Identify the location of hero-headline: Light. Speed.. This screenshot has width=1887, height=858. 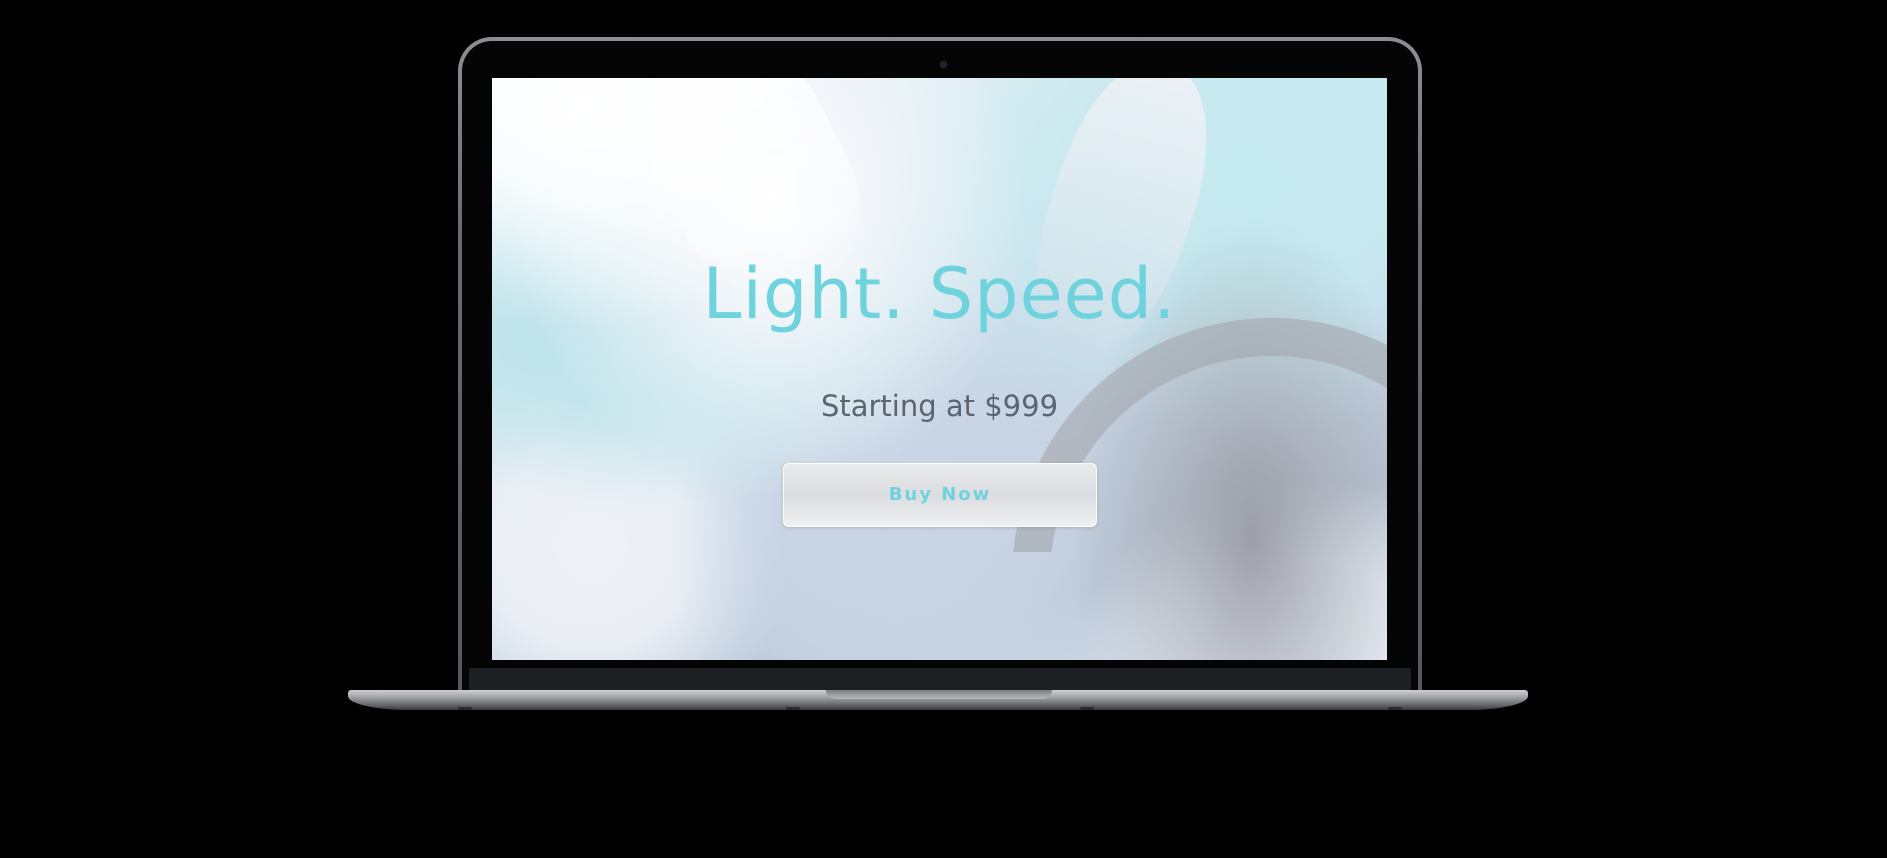
(939, 294).